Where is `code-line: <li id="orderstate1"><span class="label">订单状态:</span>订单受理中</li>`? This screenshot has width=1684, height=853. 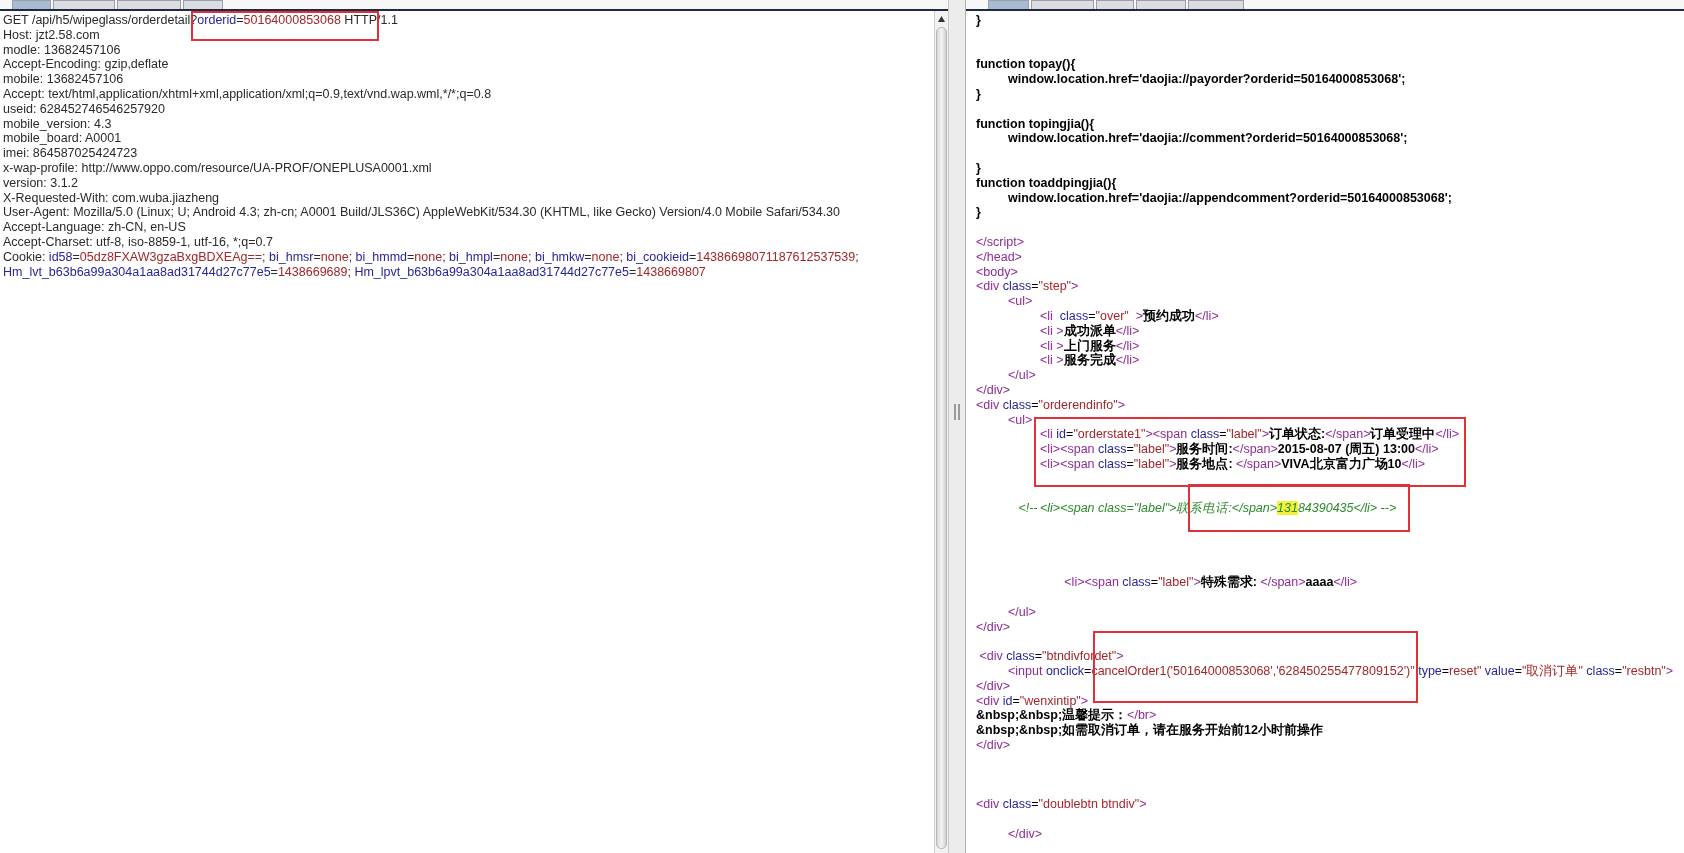
code-line: <li id="orderstate1"><span class="label">订单状态:</span>订单受理中</li> is located at coordinates (1249, 434).